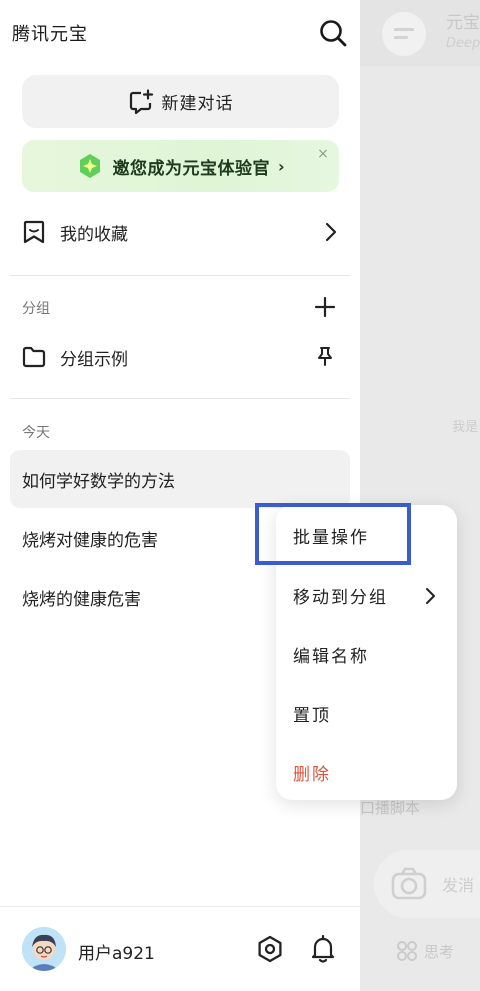  Describe the element at coordinates (366, 713) in the screenshot. I see `menu-item-pin-top: 置顶` at that location.